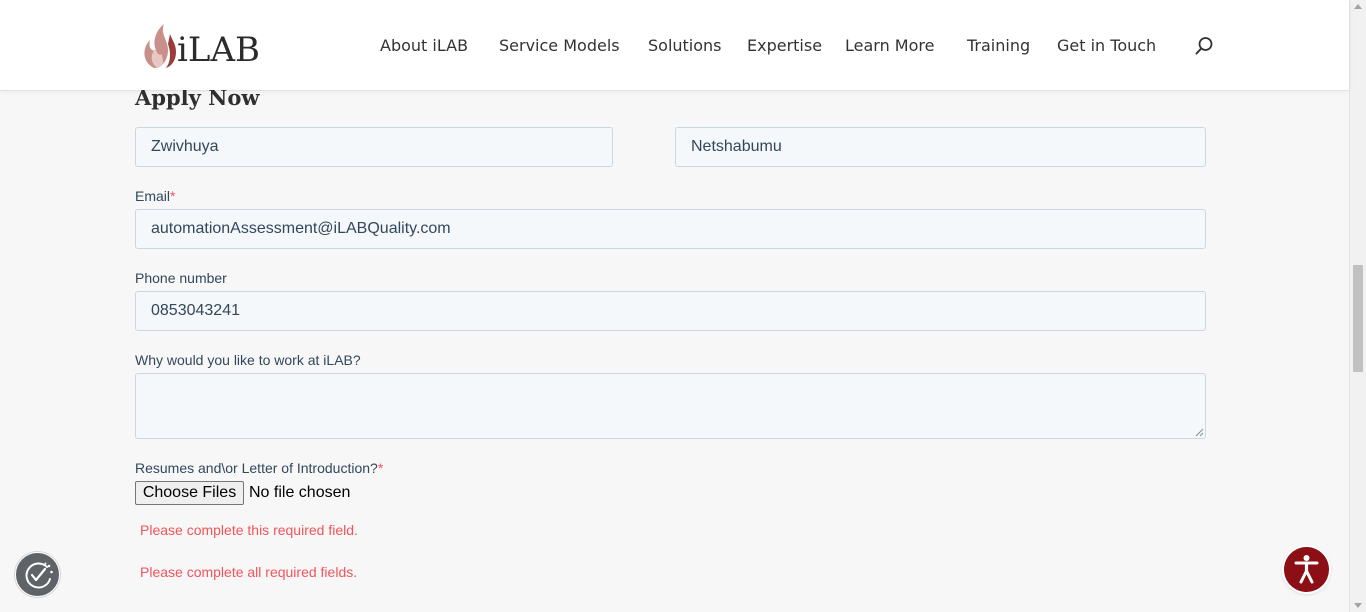 The width and height of the screenshot is (1366, 612). I want to click on cookie-consent-button, so click(37, 574).